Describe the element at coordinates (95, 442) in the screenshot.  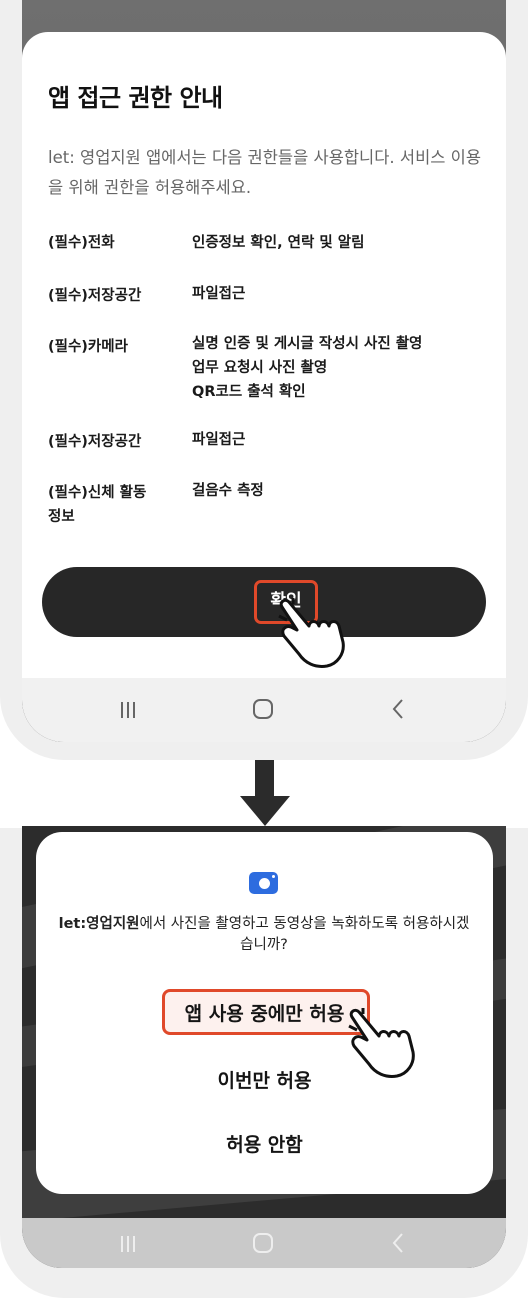
I see `permission-label-storage-2: (필수)저장공간` at that location.